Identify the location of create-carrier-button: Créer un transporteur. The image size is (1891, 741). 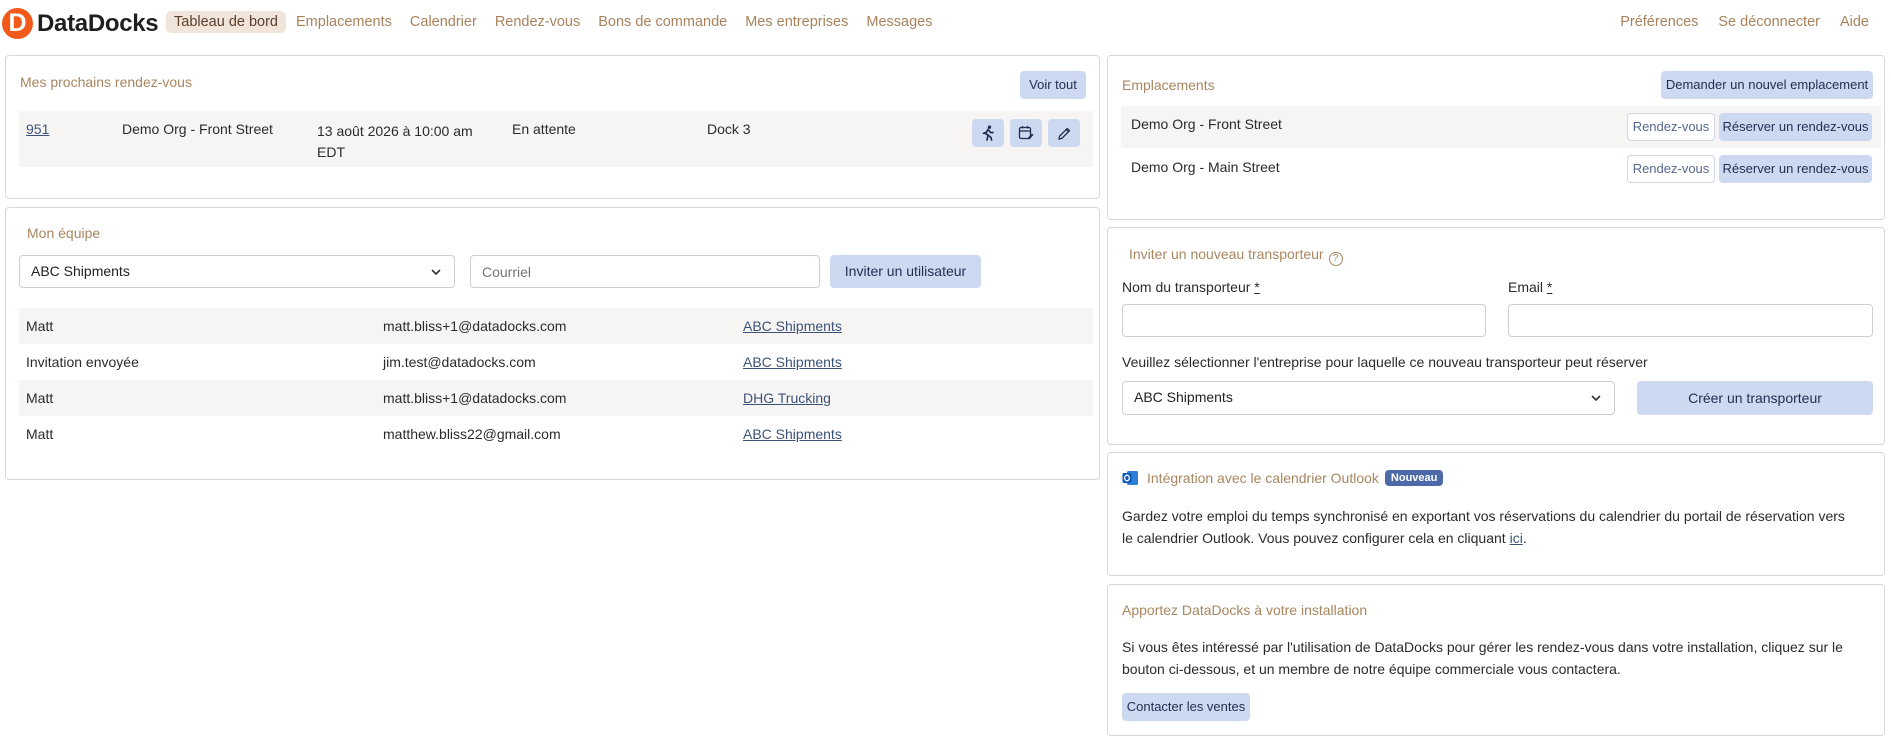
(1755, 398).